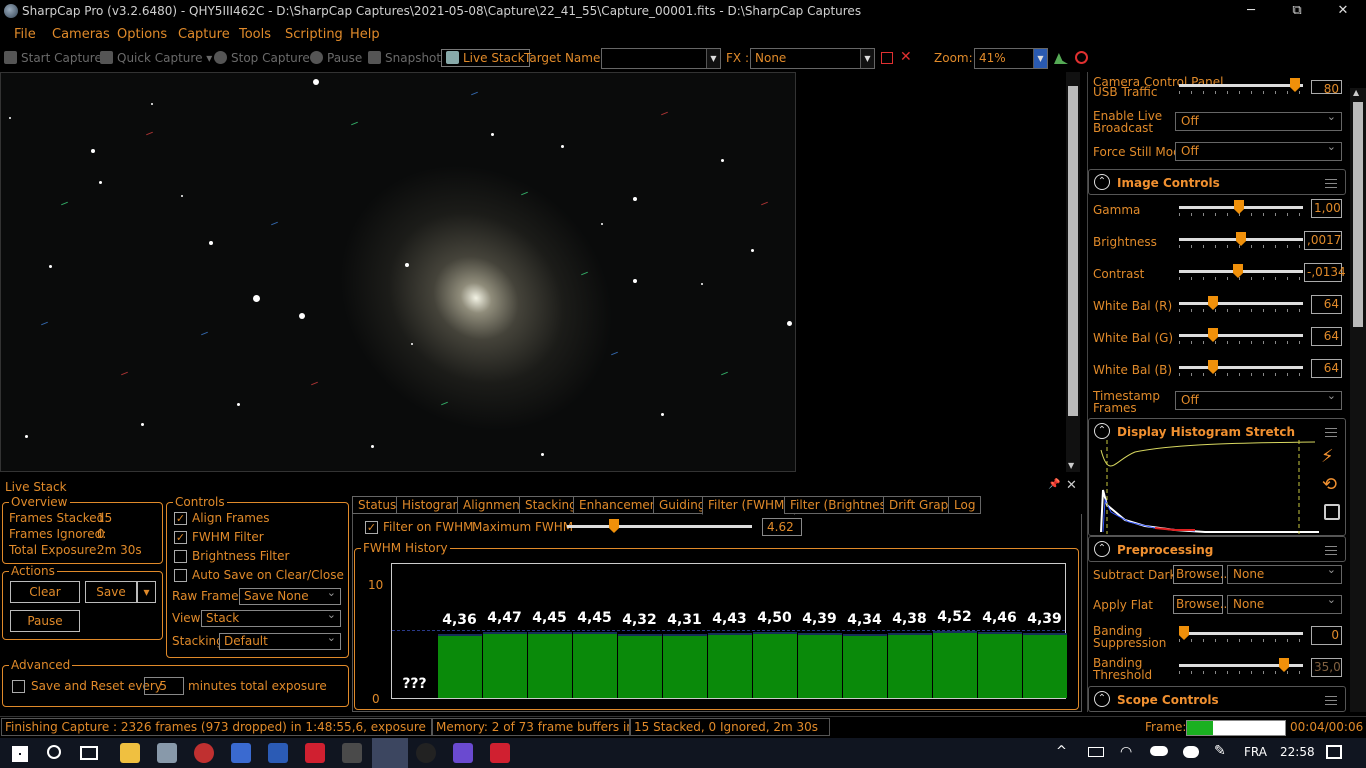 The height and width of the screenshot is (768, 1366). Describe the element at coordinates (1102, 431) in the screenshot. I see `chevron-up-icon: ⌃` at that location.